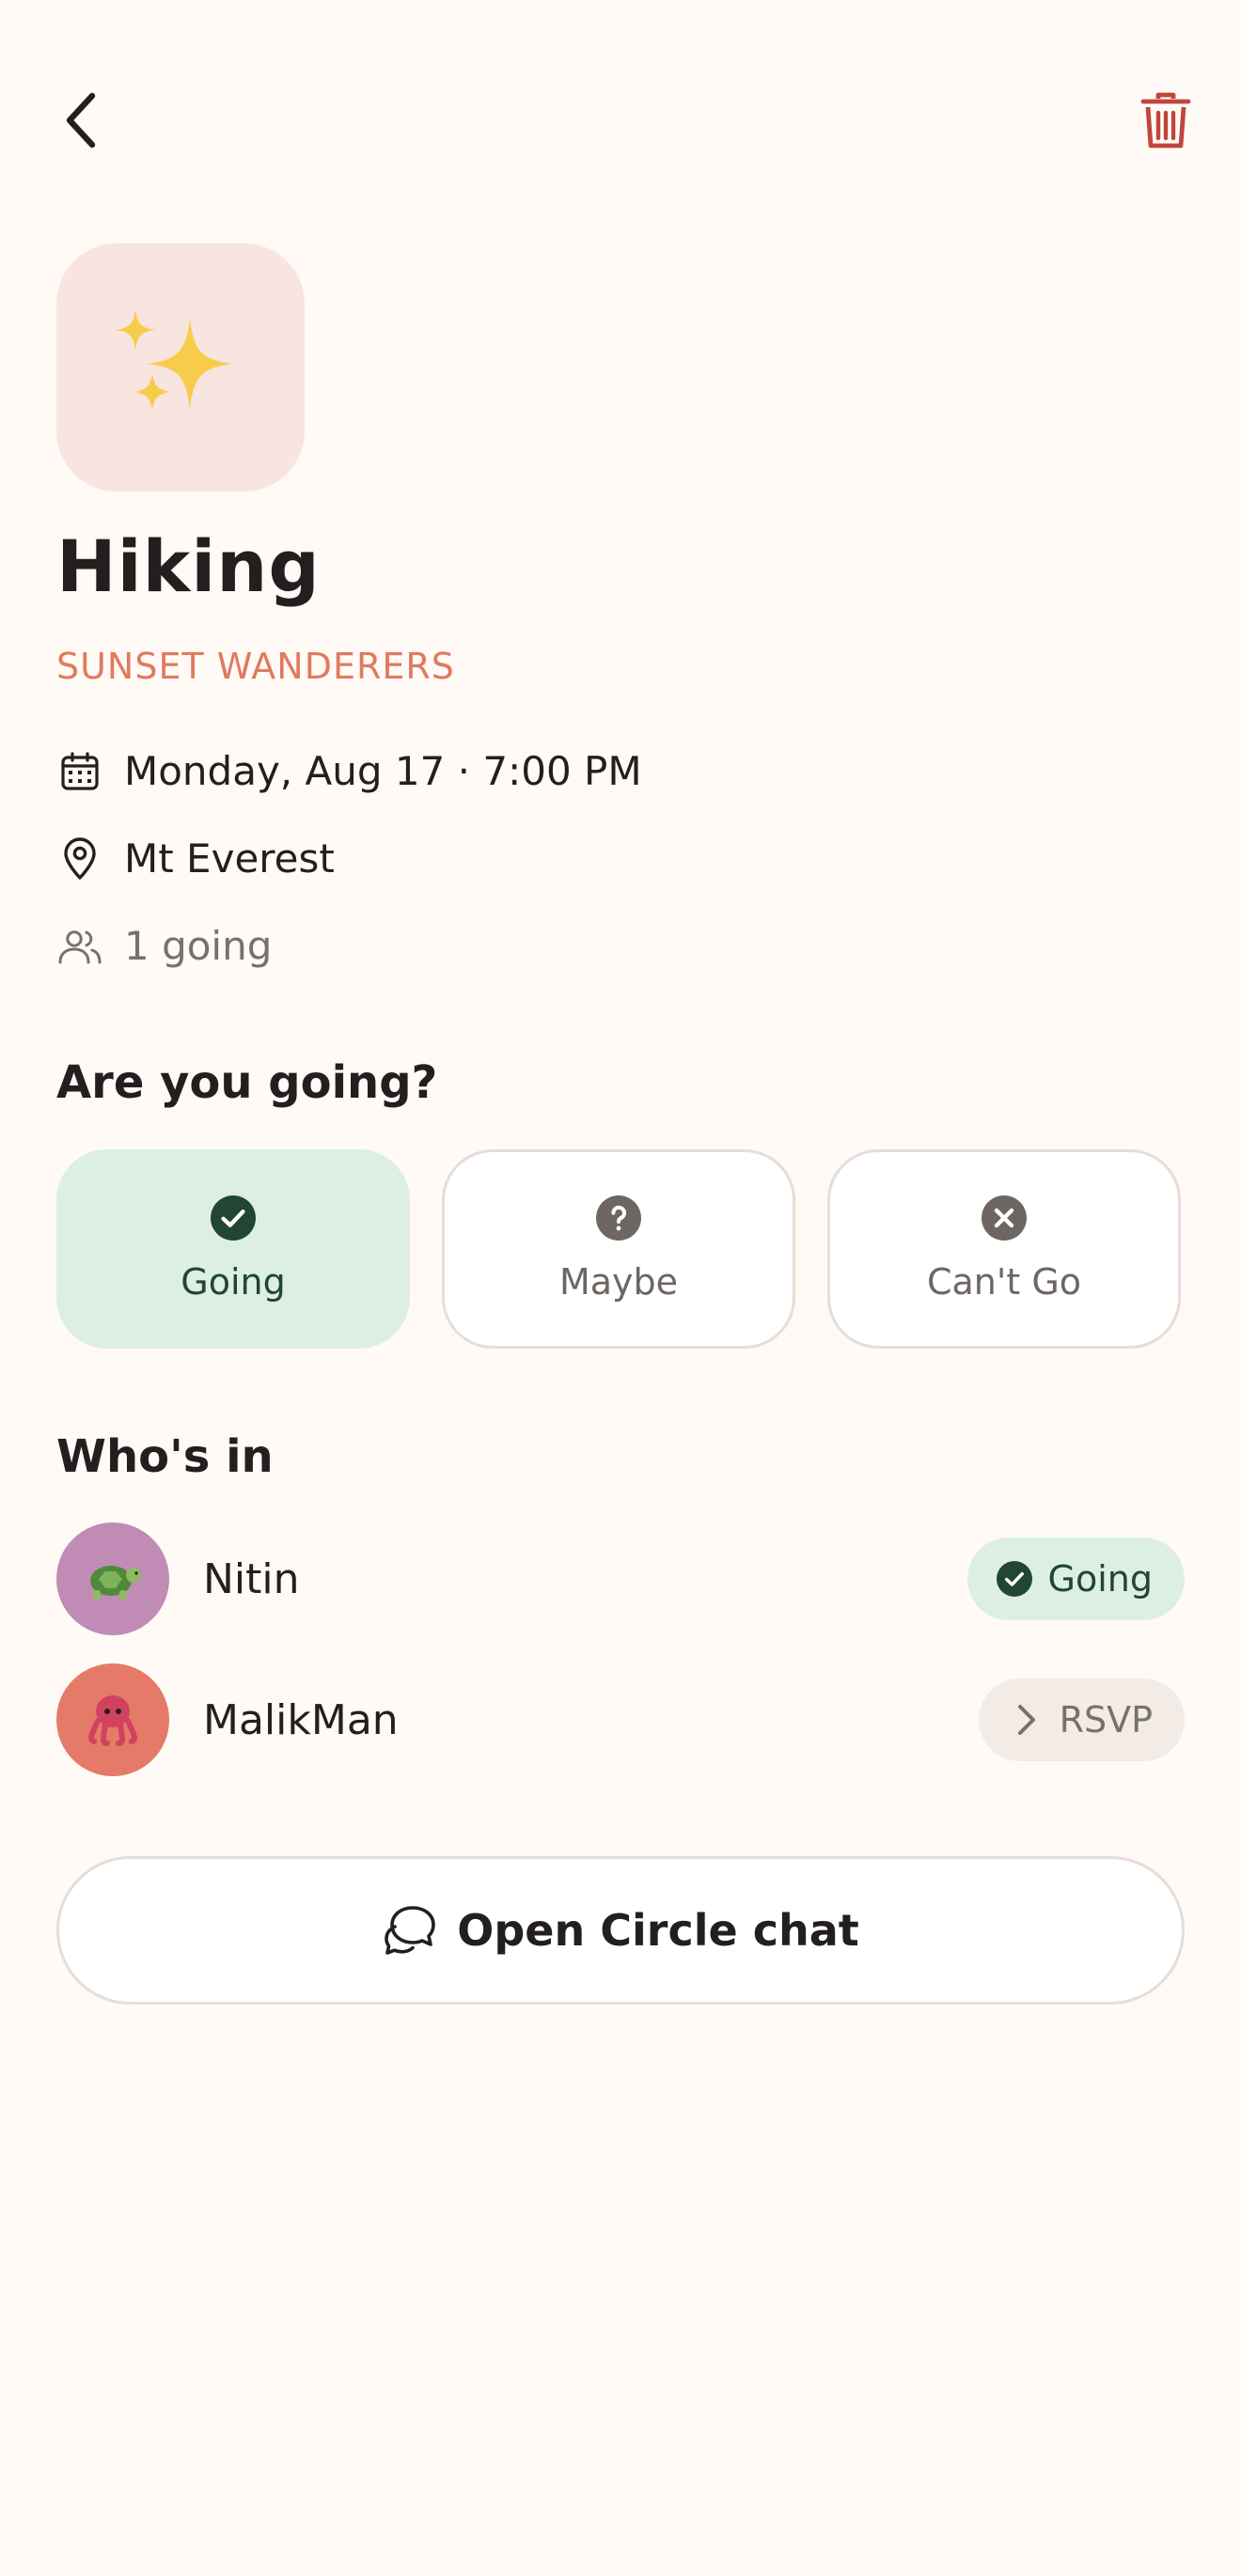 The width and height of the screenshot is (1241, 2576). I want to click on calendar-icon, so click(80, 772).